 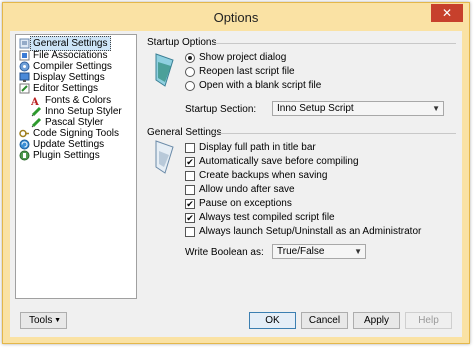 I want to click on radio-show-project-dialog: Show project dialog, so click(x=235, y=57).